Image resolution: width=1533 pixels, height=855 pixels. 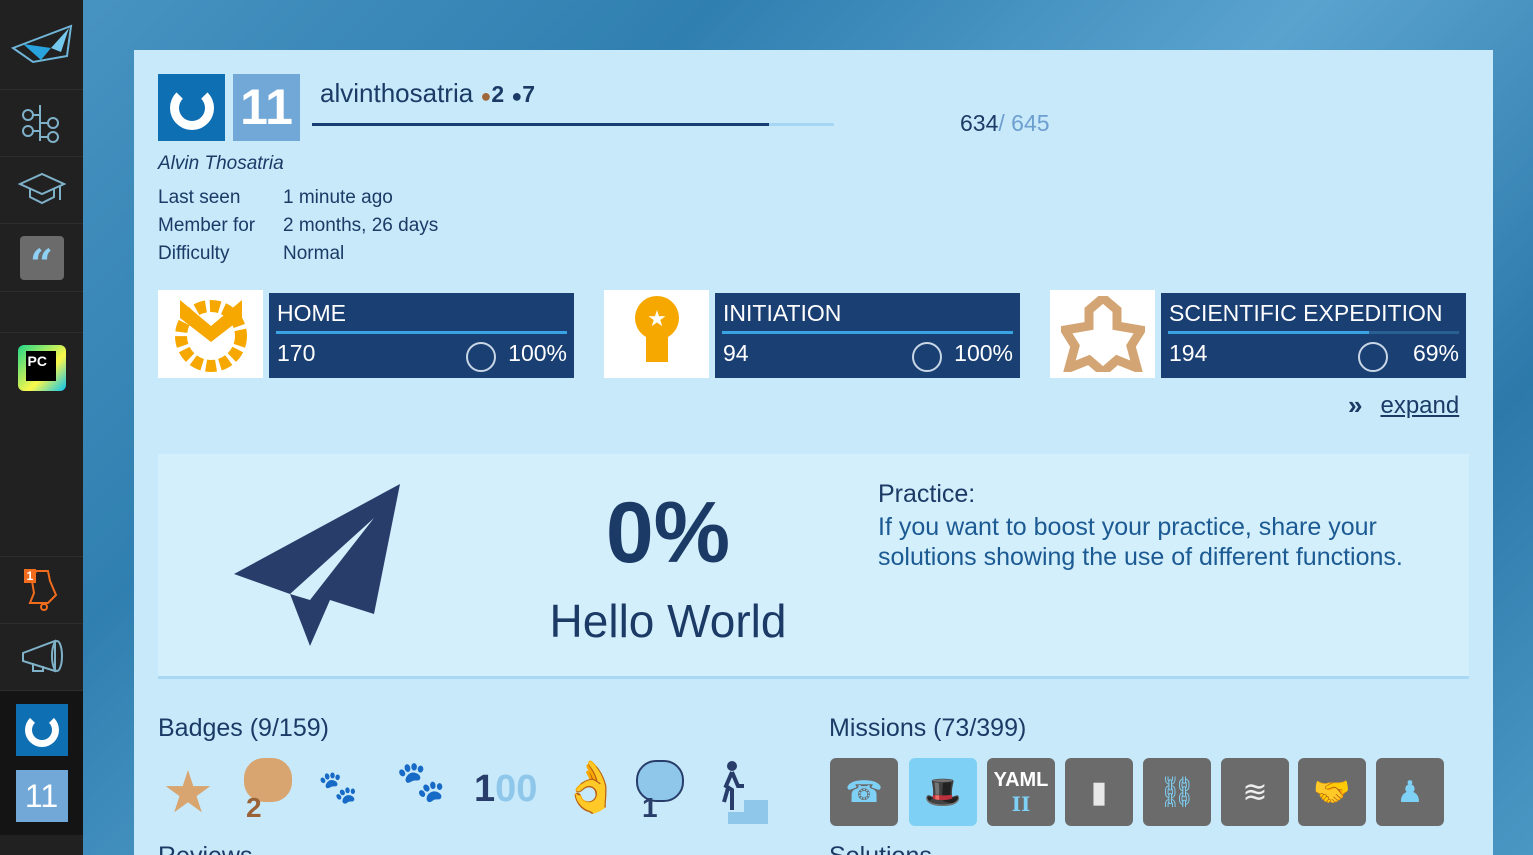 I want to click on gear-chevron-icon, so click(x=210, y=336).